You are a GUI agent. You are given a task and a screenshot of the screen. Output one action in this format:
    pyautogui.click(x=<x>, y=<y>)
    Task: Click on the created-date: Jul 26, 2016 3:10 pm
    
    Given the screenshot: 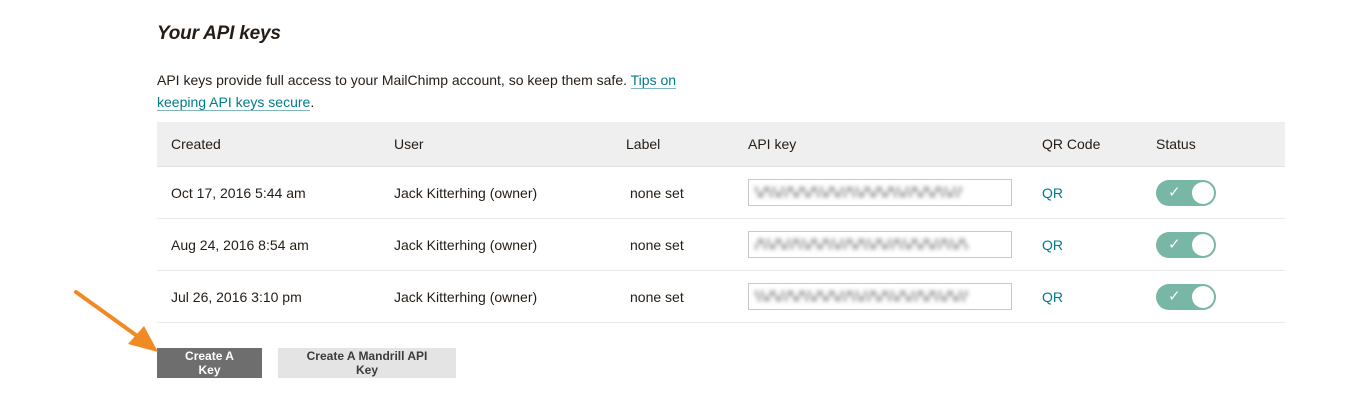 What is the action you would take?
    pyautogui.click(x=236, y=296)
    